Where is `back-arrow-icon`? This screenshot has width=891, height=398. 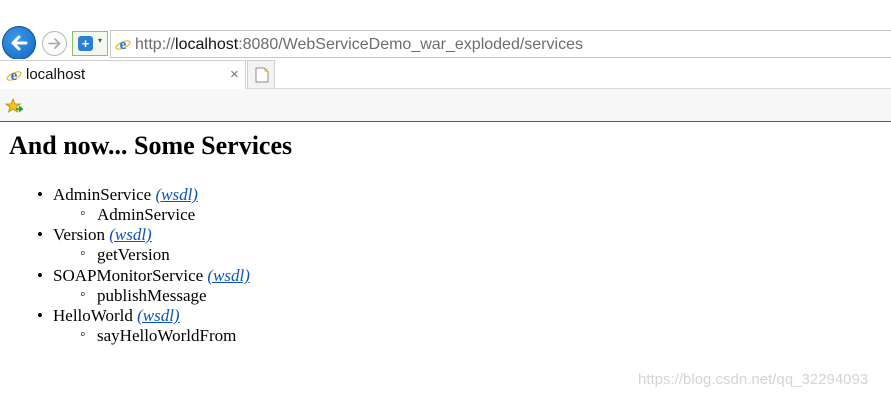 back-arrow-icon is located at coordinates (19, 43).